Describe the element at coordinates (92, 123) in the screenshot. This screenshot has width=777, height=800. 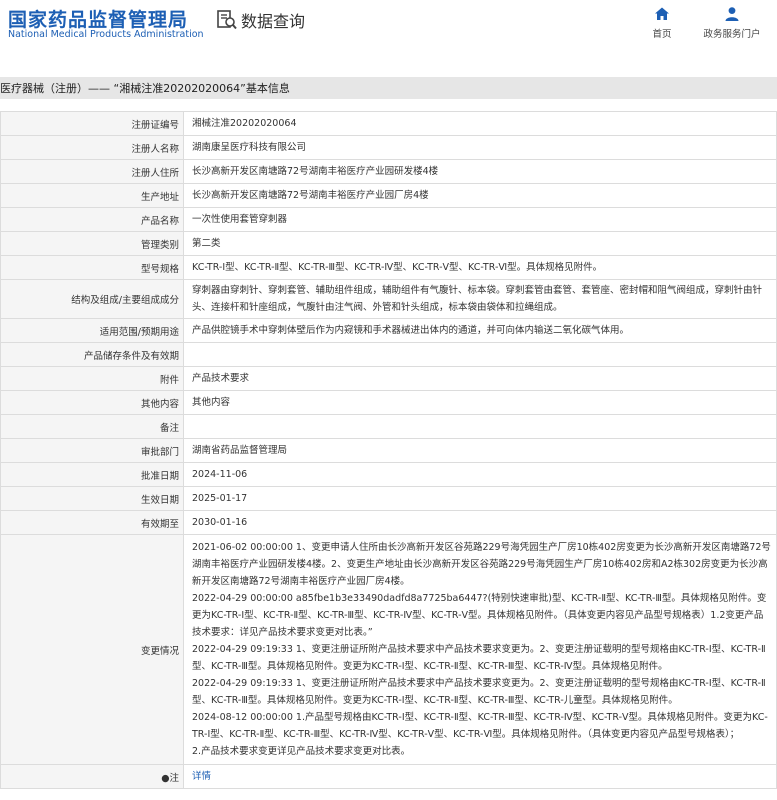
I see `row-label: 注册证编号` at that location.